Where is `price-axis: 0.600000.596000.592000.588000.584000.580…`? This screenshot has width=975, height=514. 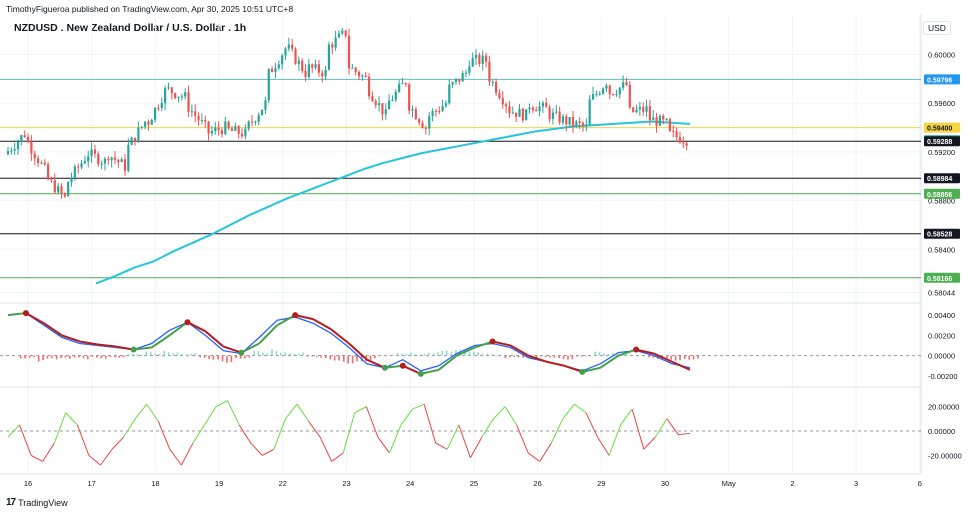
price-axis: 0.600000.596000.592000.588000.584000.580… is located at coordinates (943, 256).